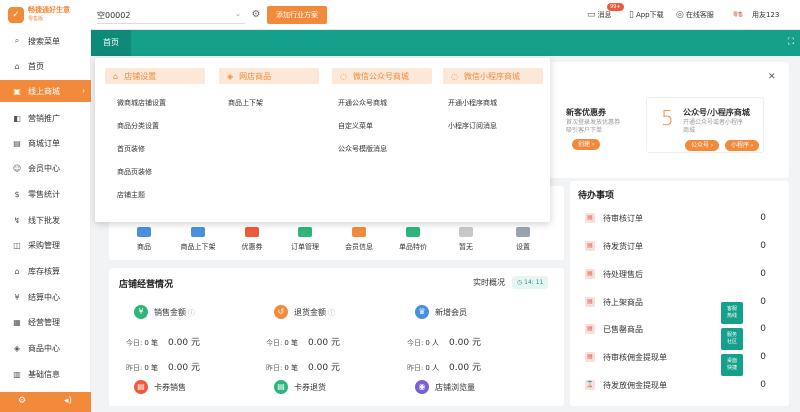 The height and width of the screenshot is (412, 800). Describe the element at coordinates (256, 15) in the screenshot. I see `gear-icon: ⚙` at that location.